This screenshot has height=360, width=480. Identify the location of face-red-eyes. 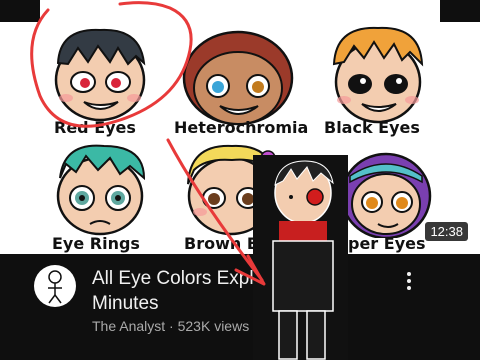
(100, 75).